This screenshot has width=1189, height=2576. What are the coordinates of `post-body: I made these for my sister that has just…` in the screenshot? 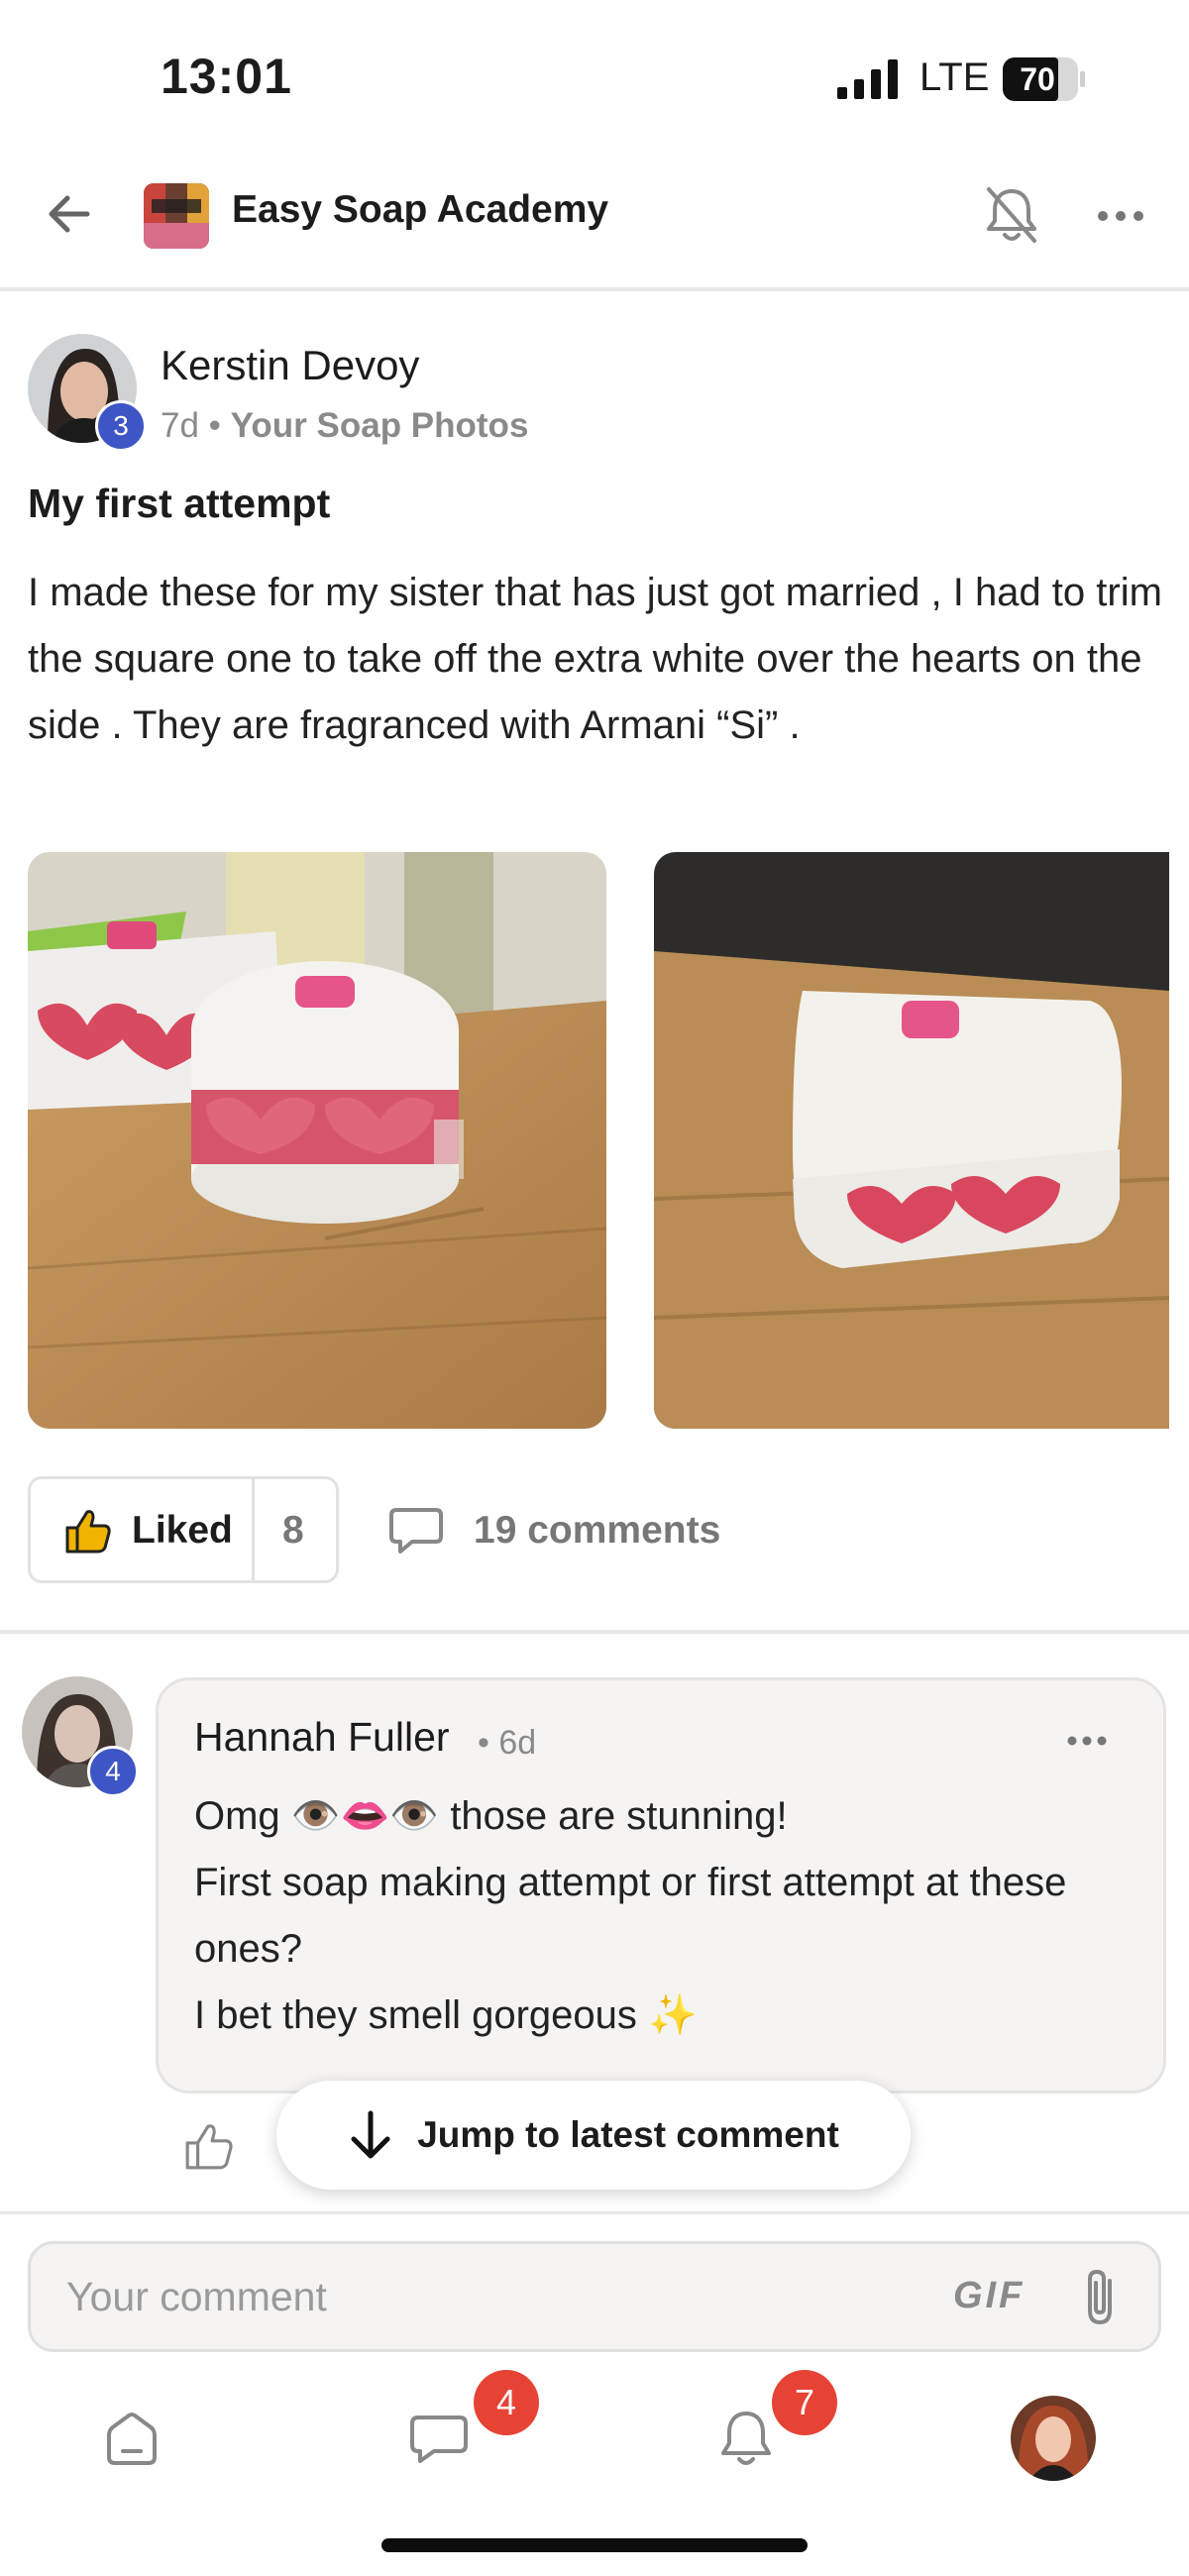 It's located at (595, 659).